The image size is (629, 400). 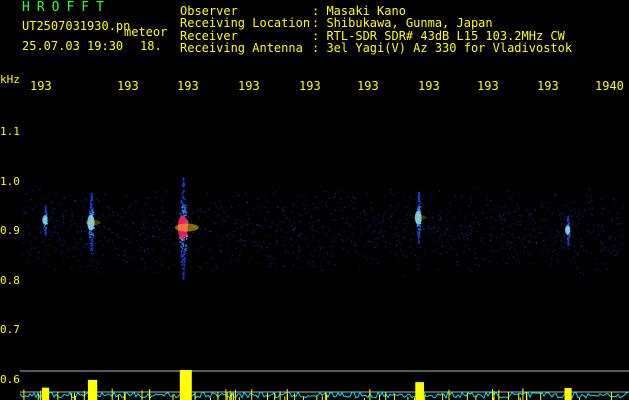 What do you see at coordinates (10, 131) in the screenshot?
I see `freq-tick-label: 1.1` at bounding box center [10, 131].